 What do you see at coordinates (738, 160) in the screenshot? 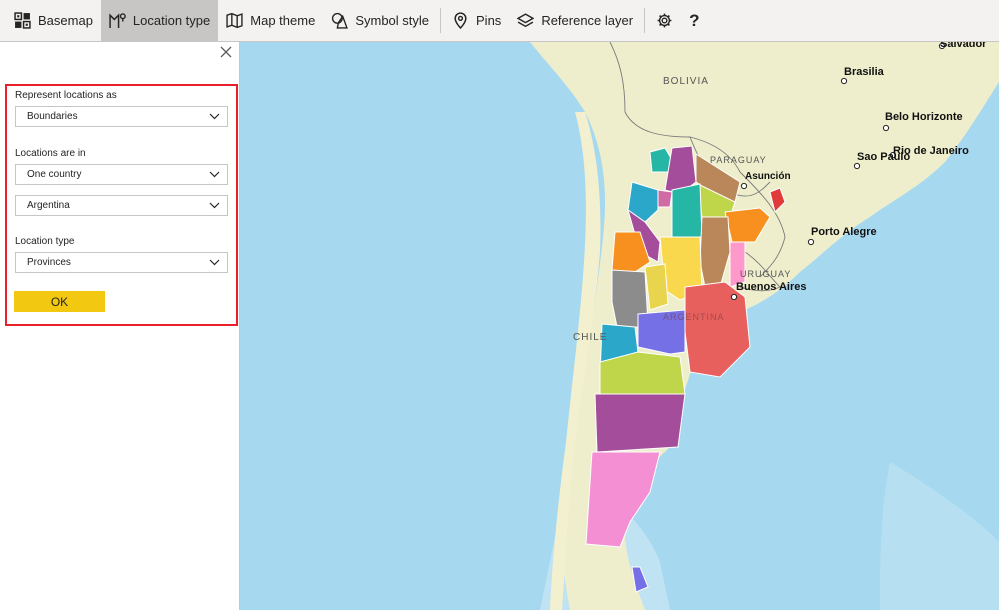
I see `label-paraguay: PARAGUAY` at bounding box center [738, 160].